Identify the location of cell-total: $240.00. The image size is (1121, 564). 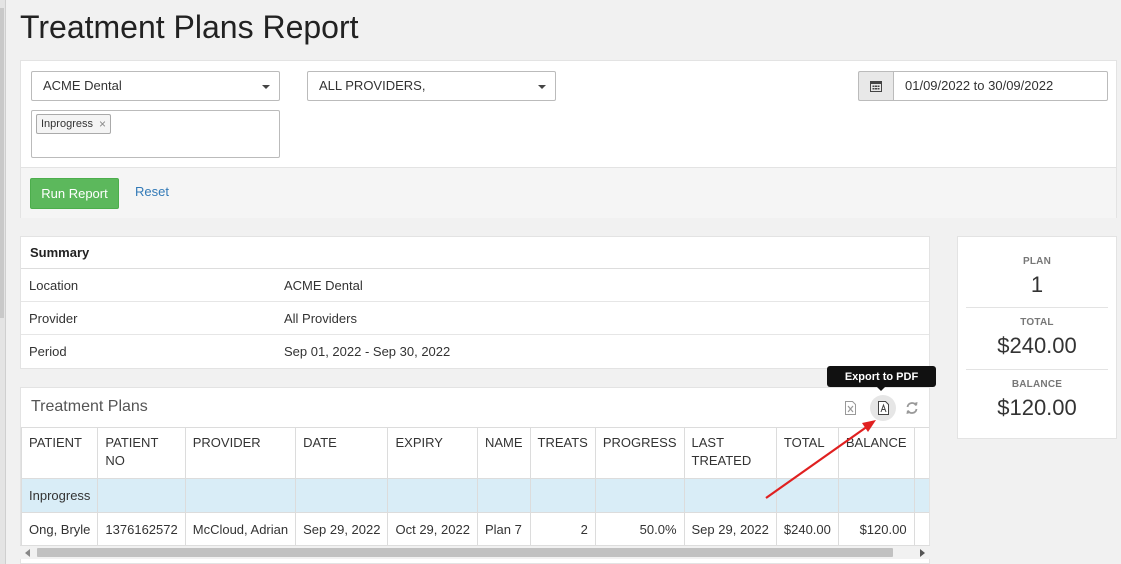
(807, 529).